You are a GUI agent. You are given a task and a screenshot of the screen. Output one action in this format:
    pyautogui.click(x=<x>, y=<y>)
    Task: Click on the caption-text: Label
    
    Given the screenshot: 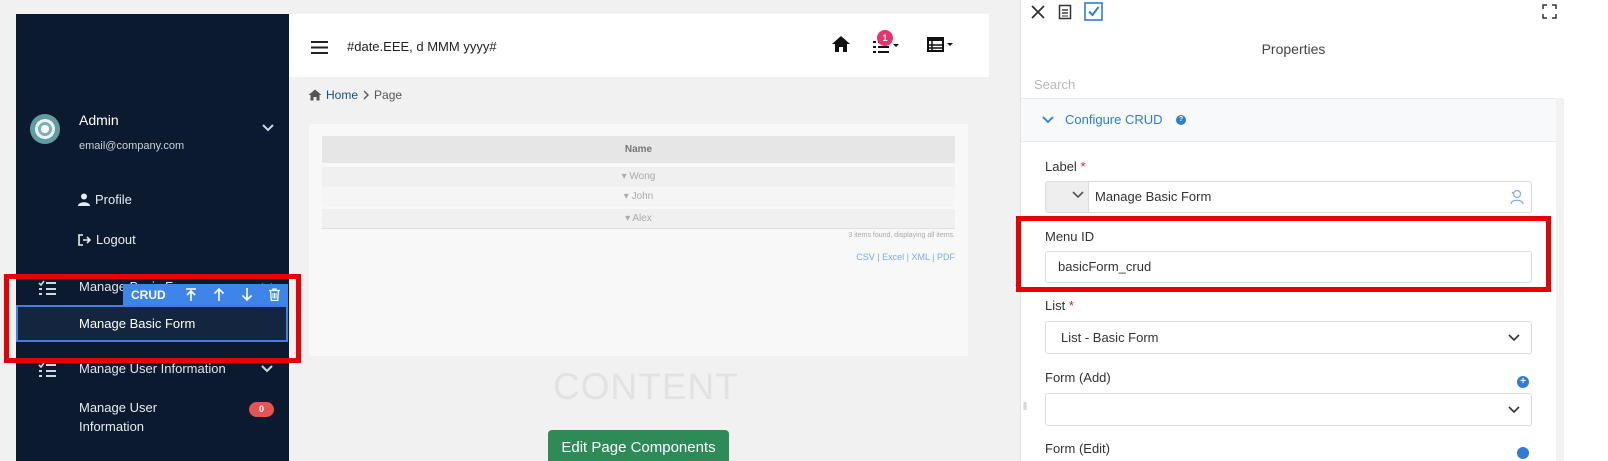 What is the action you would take?
    pyautogui.click(x=1061, y=166)
    